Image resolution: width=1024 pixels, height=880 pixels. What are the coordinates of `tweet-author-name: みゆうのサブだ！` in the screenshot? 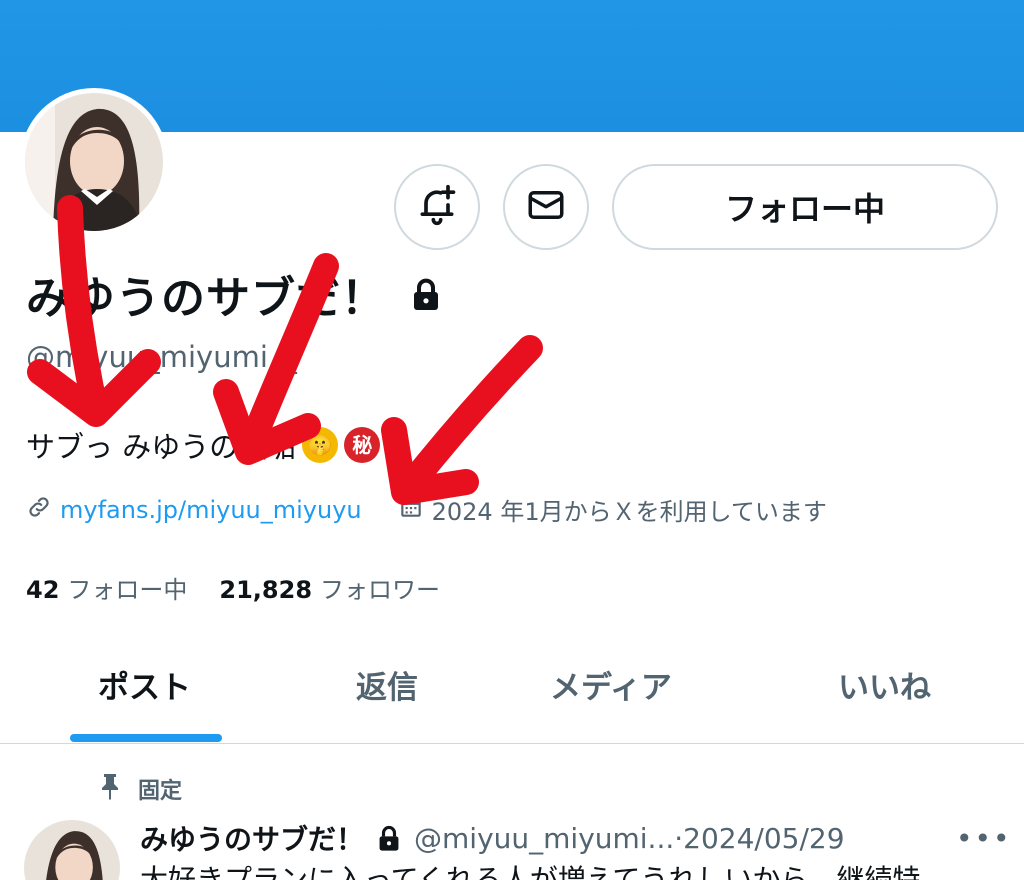 It's located at (252, 838).